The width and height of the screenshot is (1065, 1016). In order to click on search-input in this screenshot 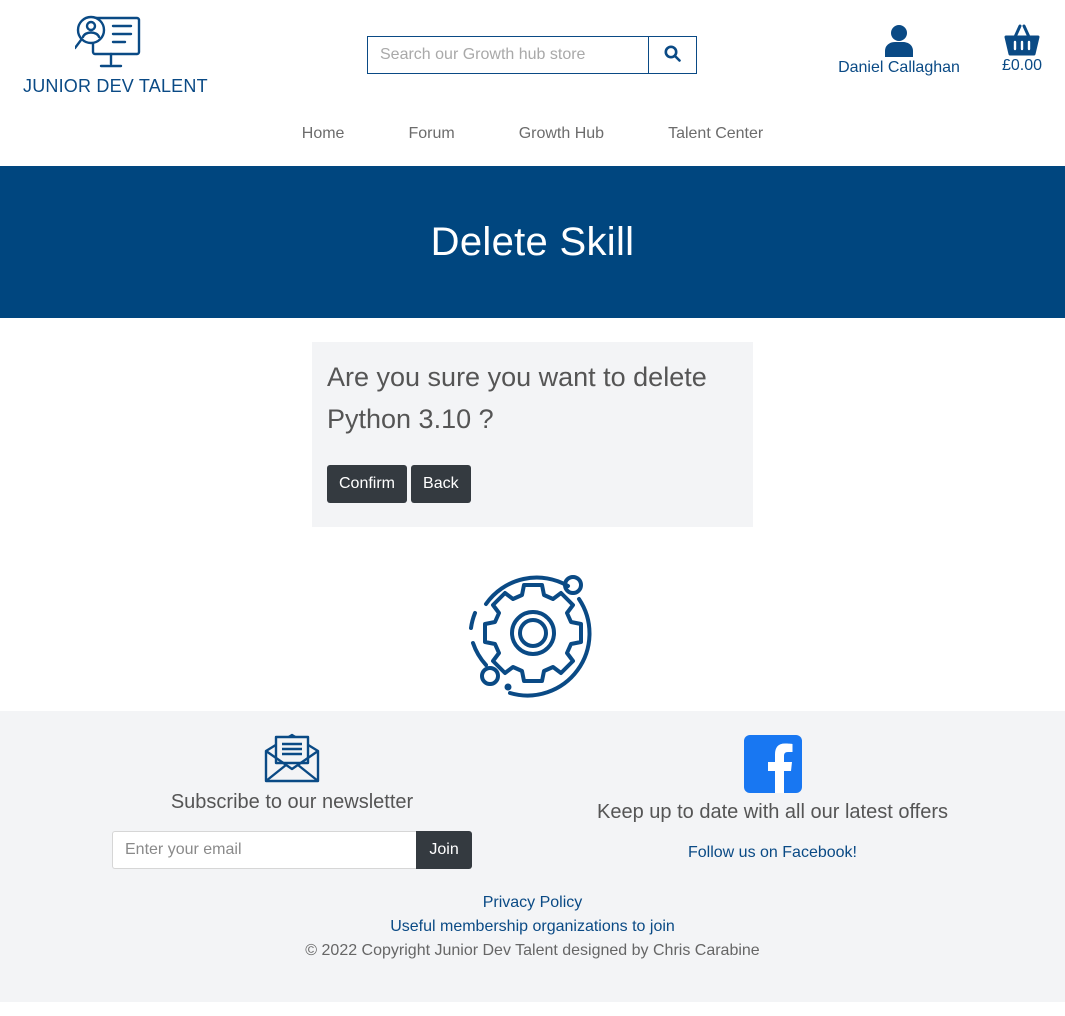, I will do `click(507, 55)`.